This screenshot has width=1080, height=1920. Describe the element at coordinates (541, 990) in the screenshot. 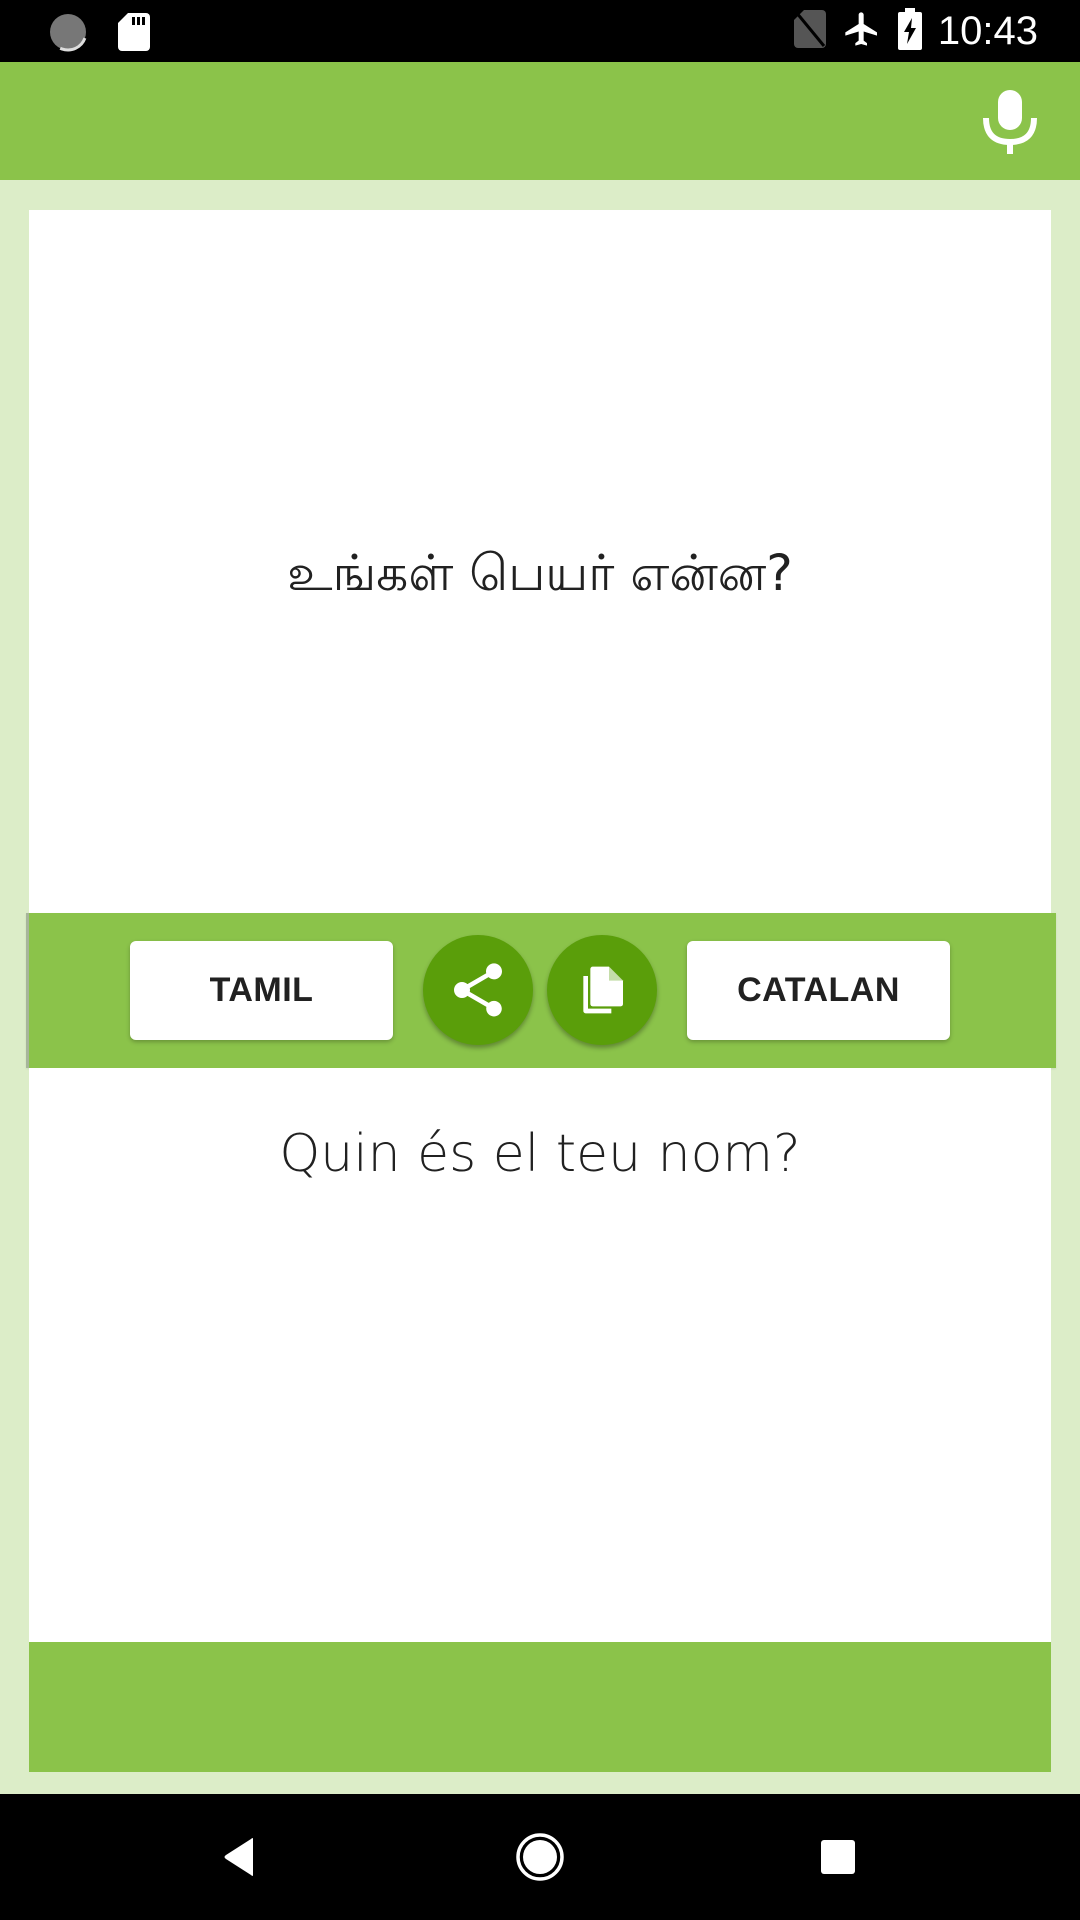

I see `language-toolbar: TAMIL CATALAN` at that location.